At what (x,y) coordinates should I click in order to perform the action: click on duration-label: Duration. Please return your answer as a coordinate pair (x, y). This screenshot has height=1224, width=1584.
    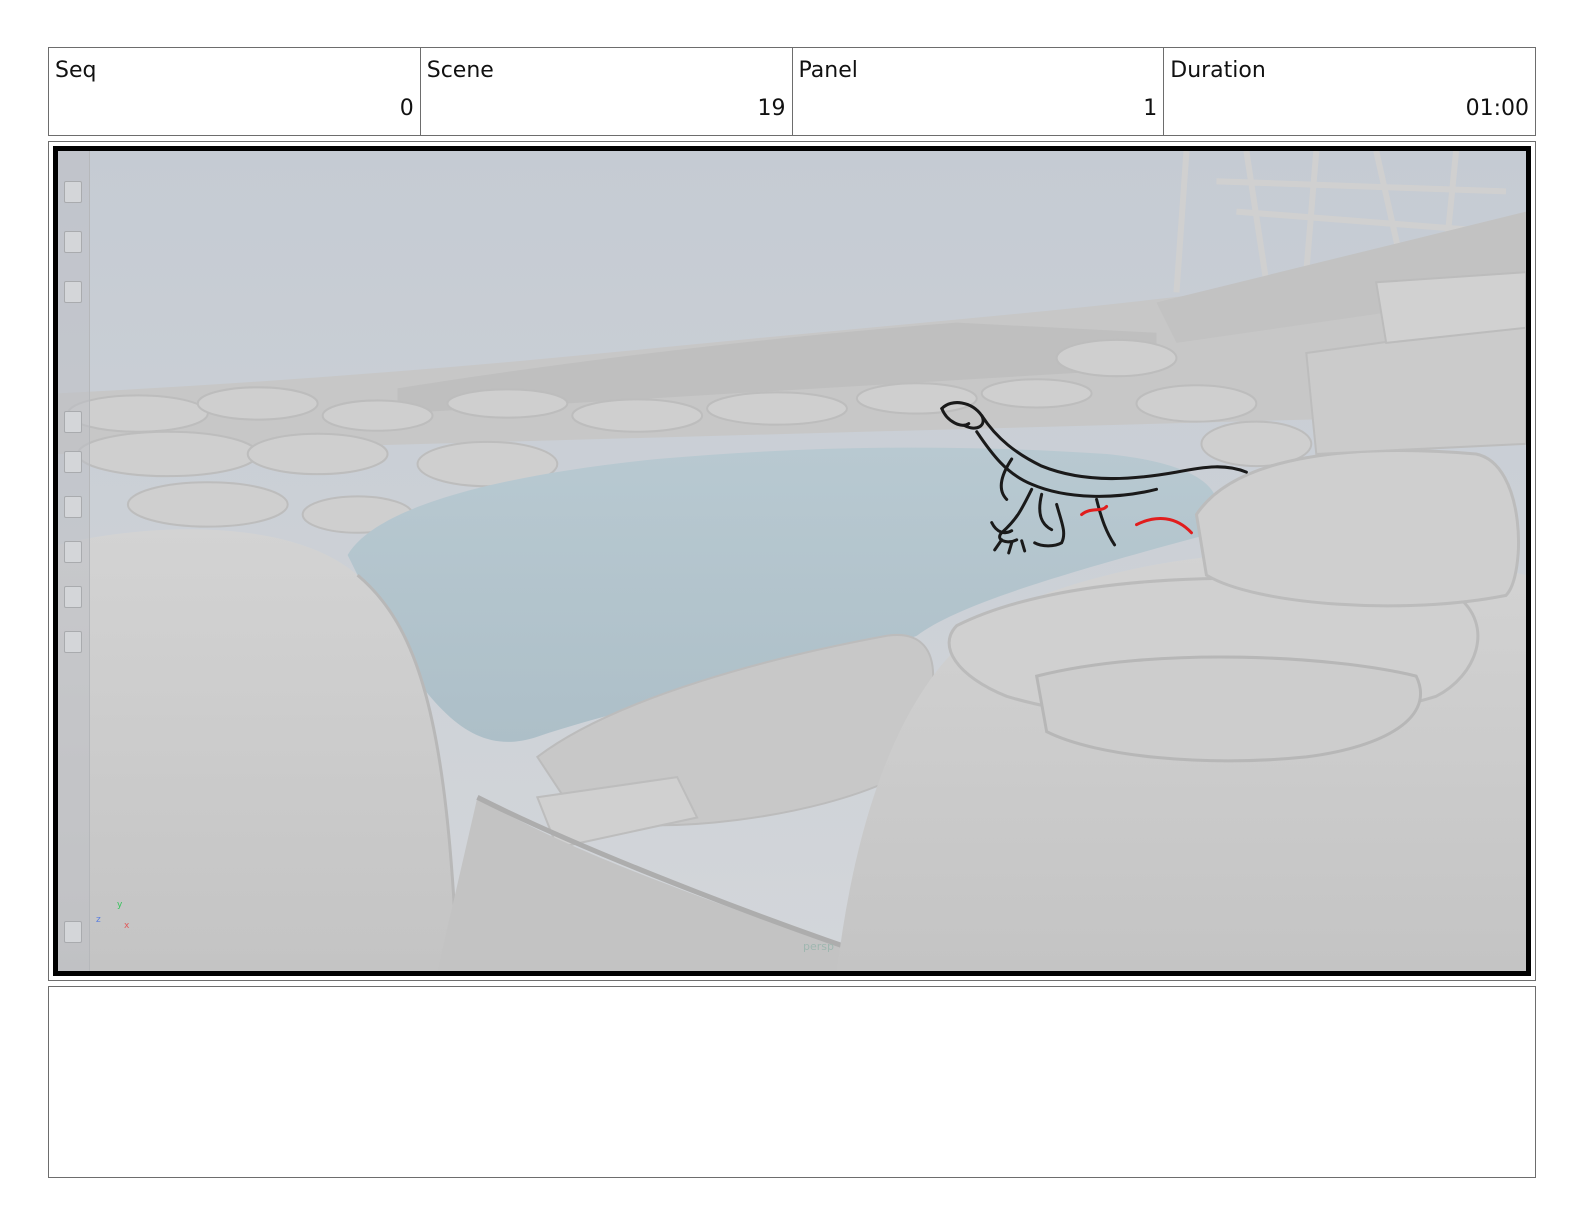
    Looking at the image, I should click on (1218, 70).